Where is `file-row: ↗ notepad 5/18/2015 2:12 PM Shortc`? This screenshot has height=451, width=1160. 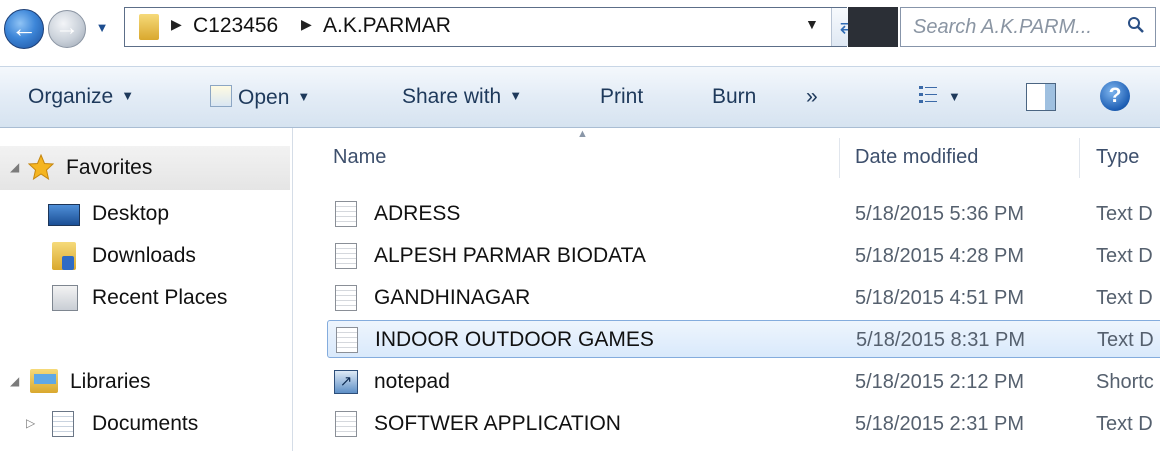 file-row: ↗ notepad 5/18/2015 2:12 PM Shortc is located at coordinates (743, 382).